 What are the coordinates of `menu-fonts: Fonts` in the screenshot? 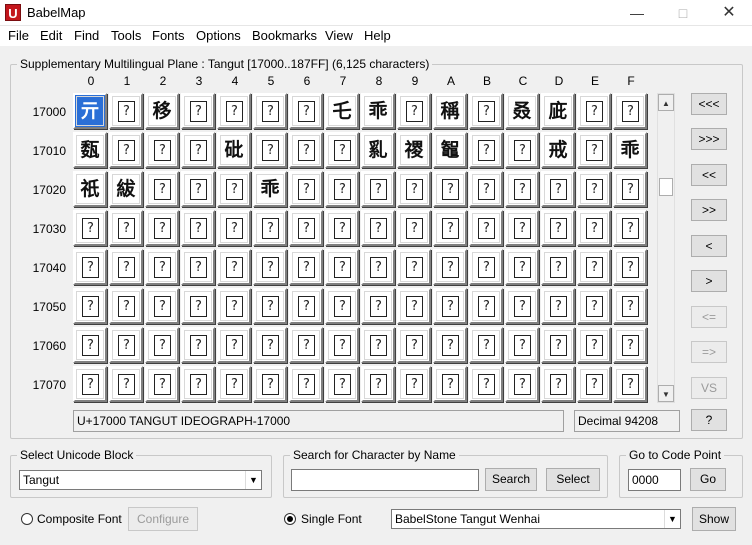 It's located at (168, 35).